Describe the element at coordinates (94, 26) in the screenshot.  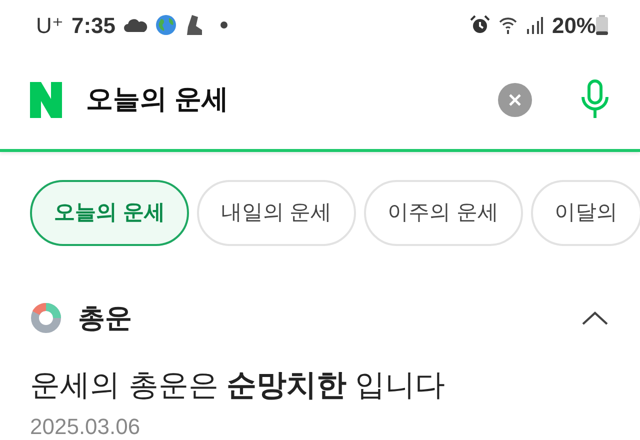
I see `clock-time: 7:35` at that location.